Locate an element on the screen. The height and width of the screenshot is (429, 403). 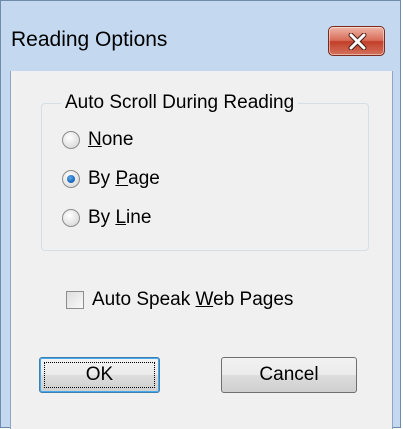
close-button is located at coordinates (356, 41).